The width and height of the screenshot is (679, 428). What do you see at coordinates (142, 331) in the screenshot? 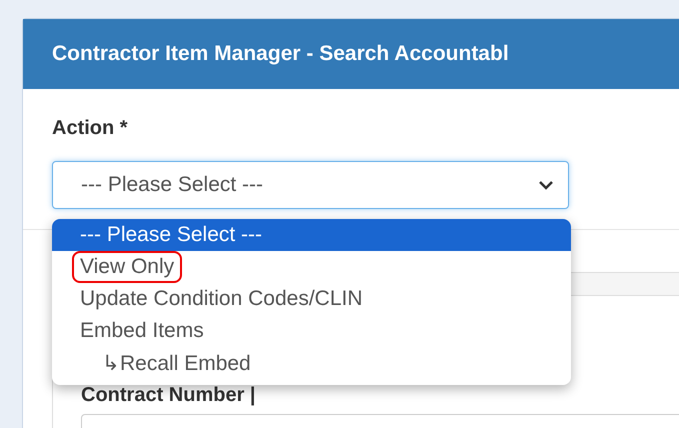
I see `option-text: Embed Items` at bounding box center [142, 331].